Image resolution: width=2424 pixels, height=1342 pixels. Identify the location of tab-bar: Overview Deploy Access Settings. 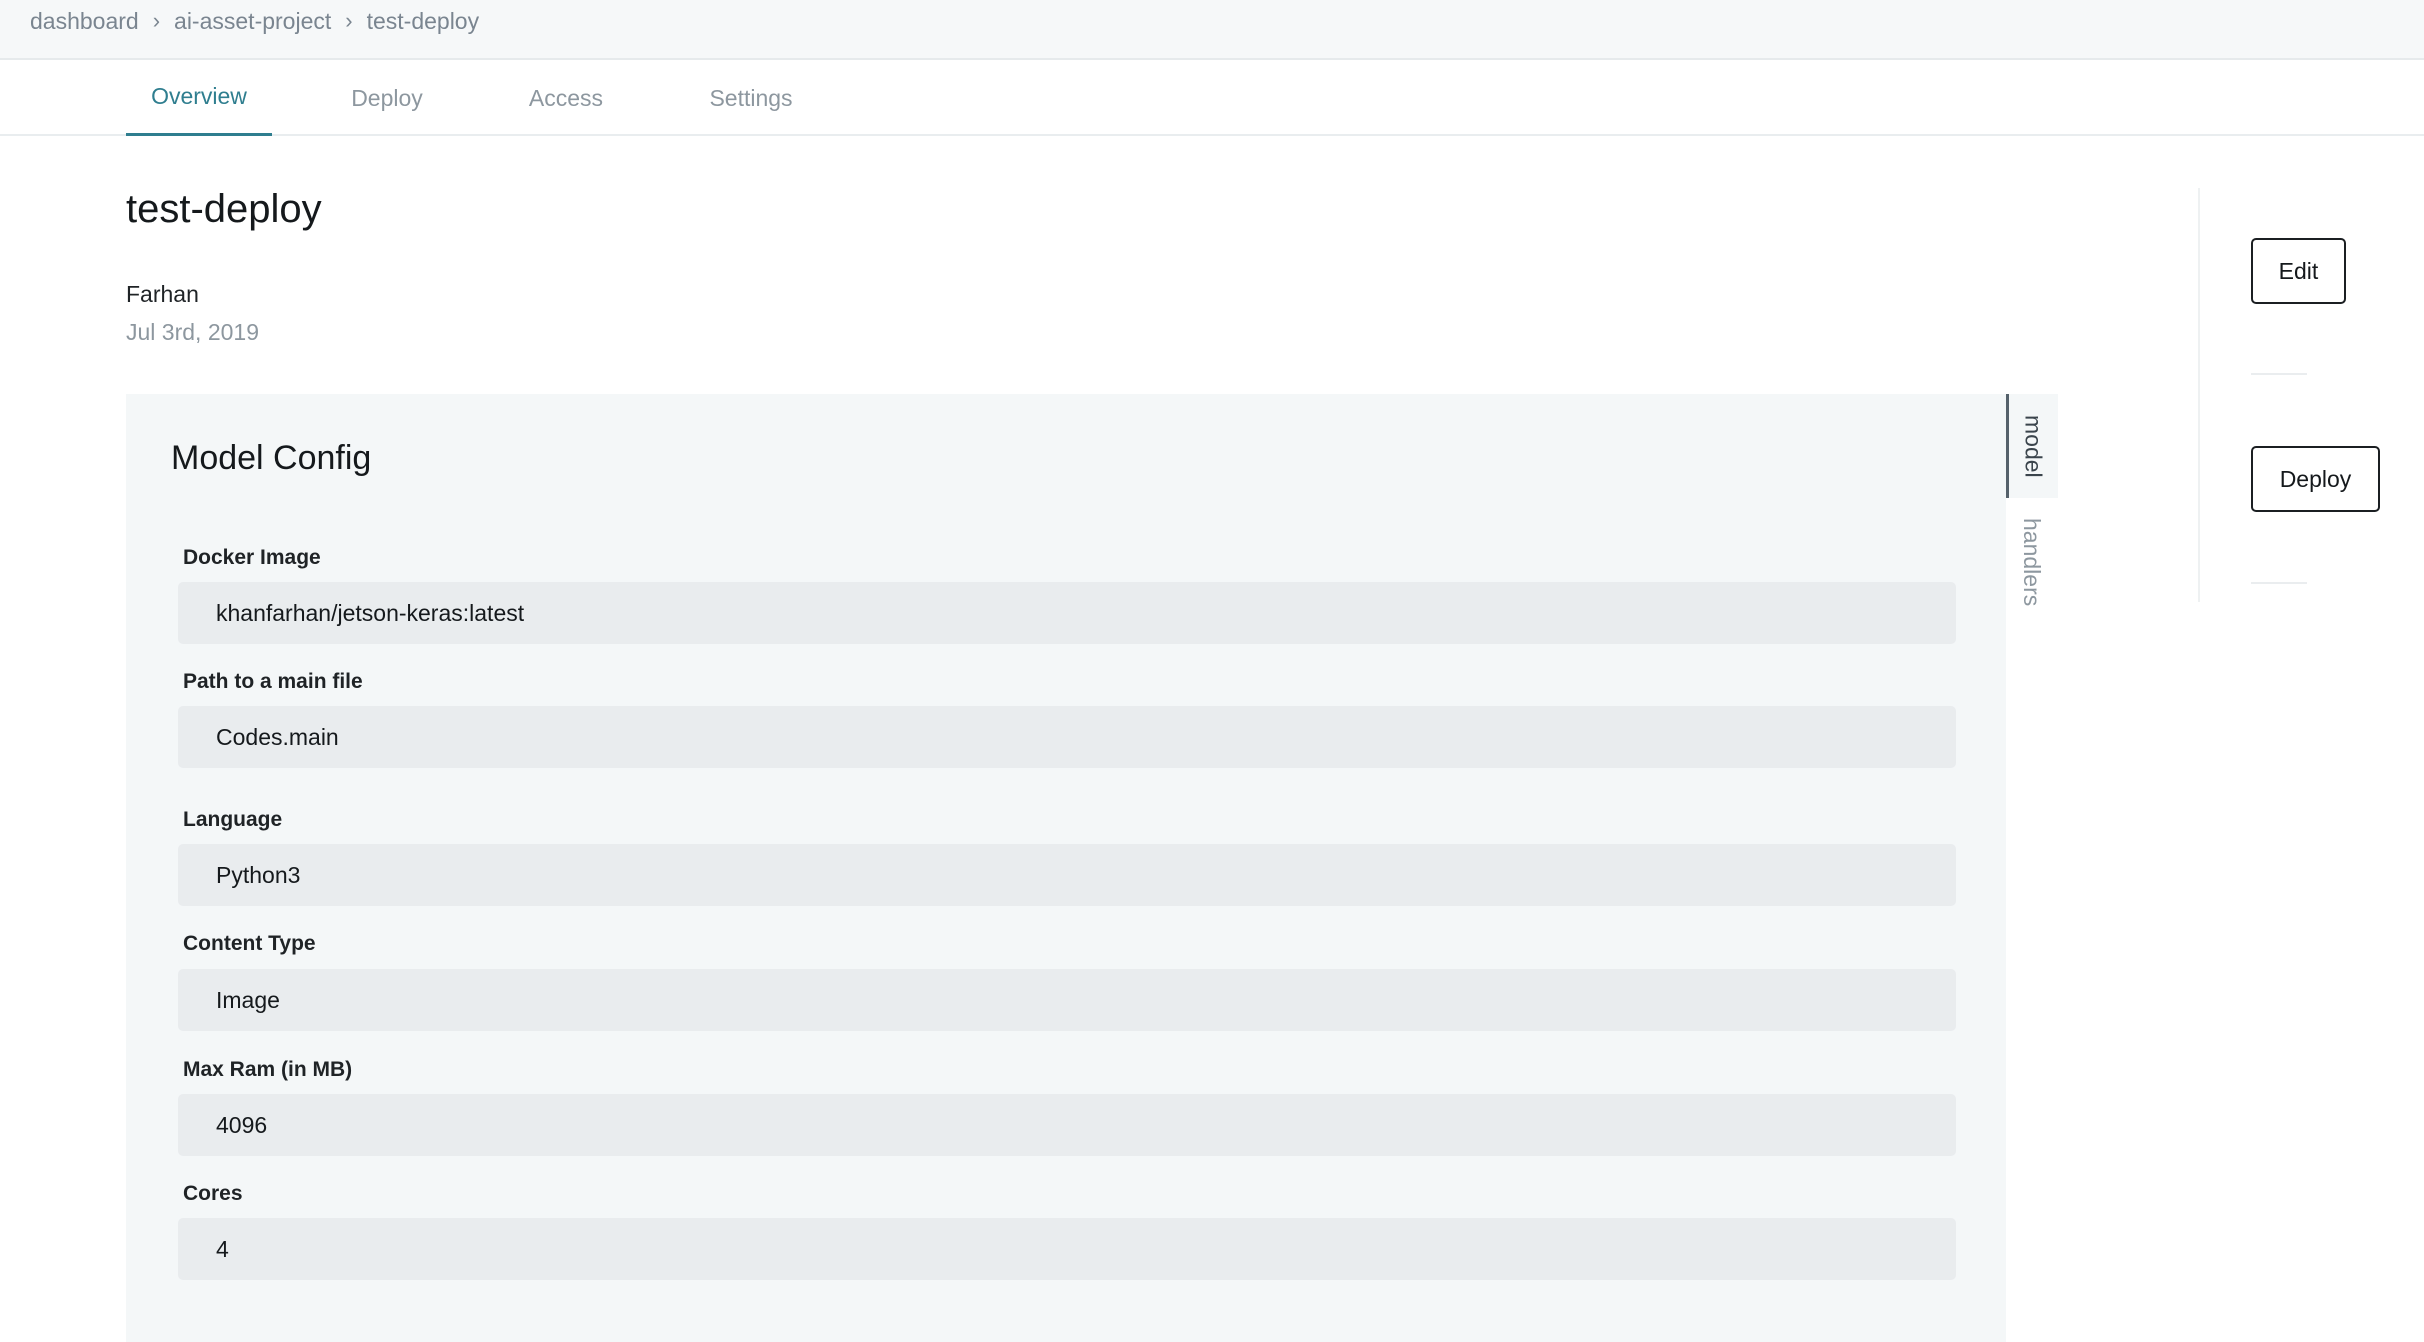
(1212, 98).